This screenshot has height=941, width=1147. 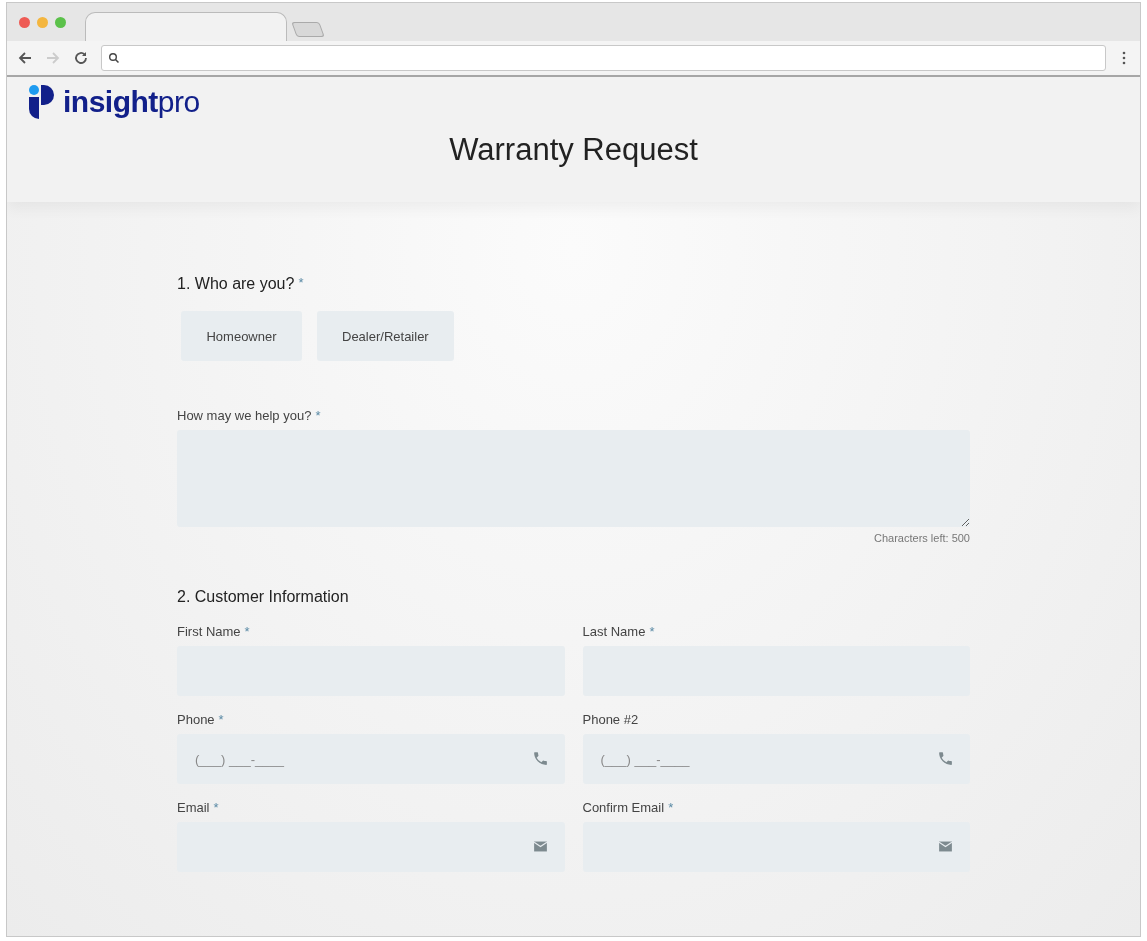 What do you see at coordinates (60, 22) in the screenshot?
I see `maximize-window-dot` at bounding box center [60, 22].